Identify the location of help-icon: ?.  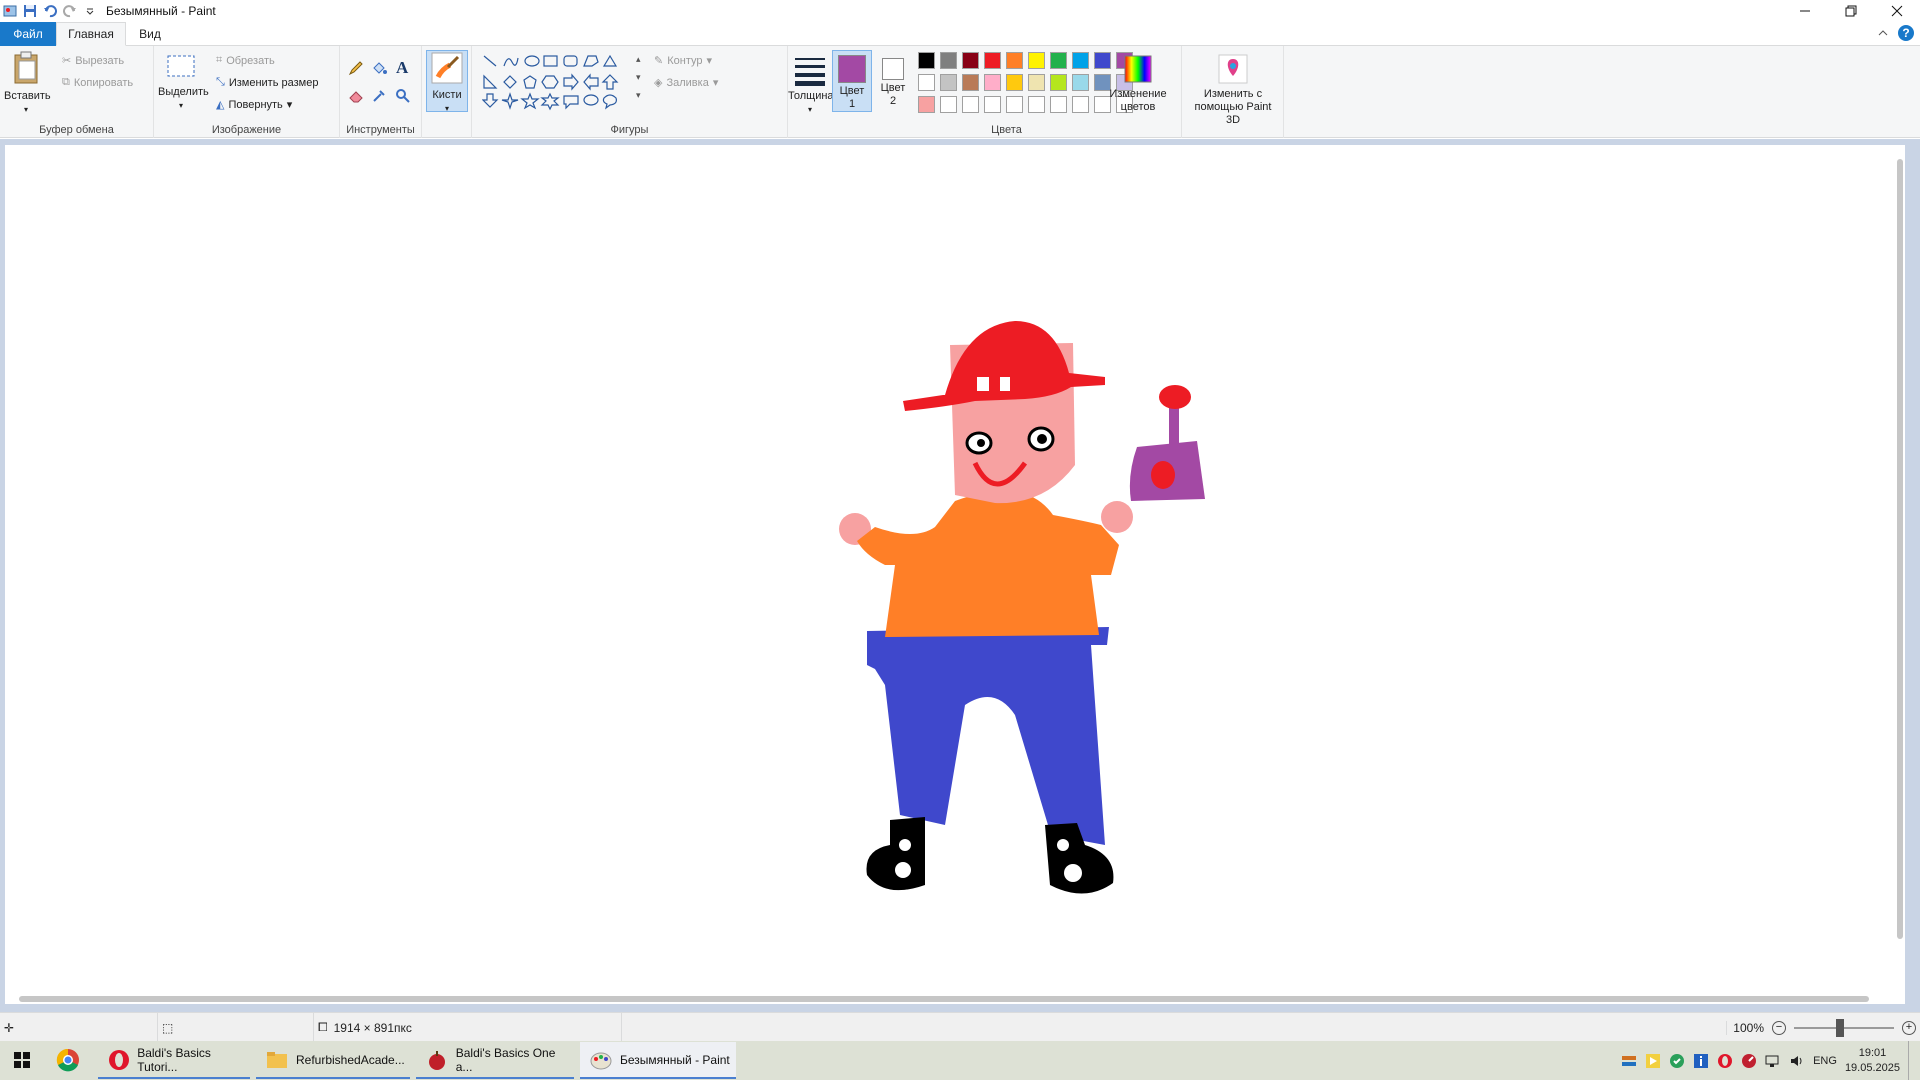
(1906, 33).